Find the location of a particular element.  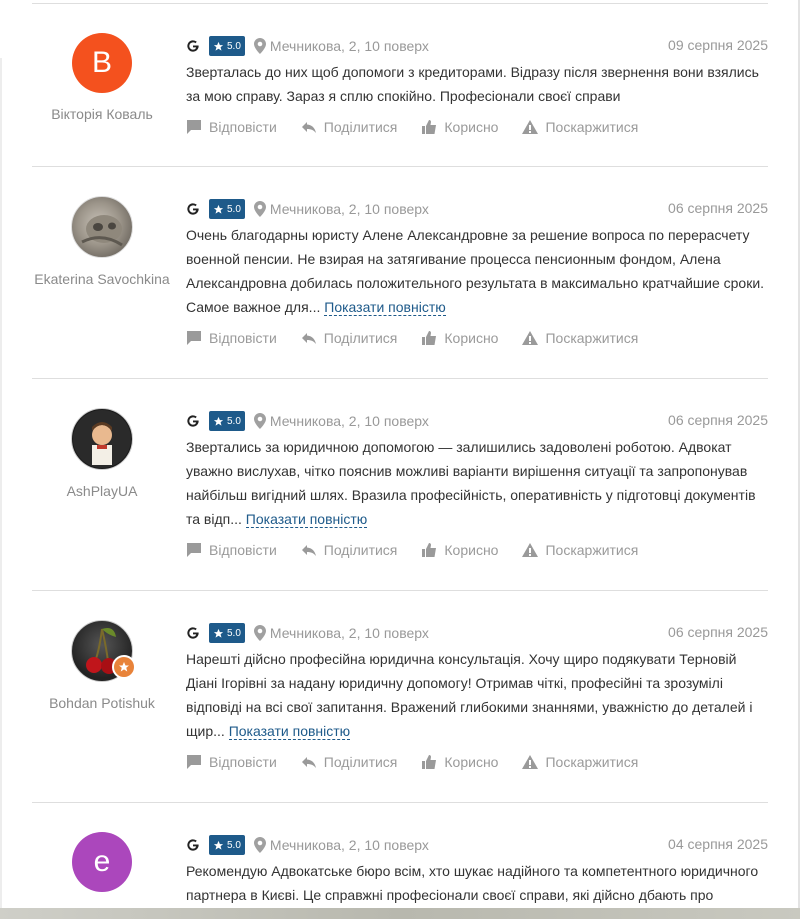

bottom-taskbar-edge is located at coordinates (400, 913).